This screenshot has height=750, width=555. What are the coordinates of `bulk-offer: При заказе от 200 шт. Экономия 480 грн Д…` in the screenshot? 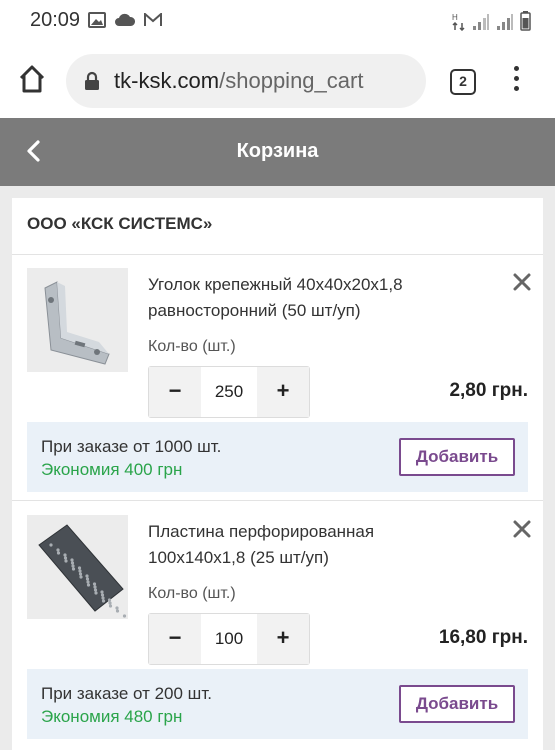 It's located at (277, 704).